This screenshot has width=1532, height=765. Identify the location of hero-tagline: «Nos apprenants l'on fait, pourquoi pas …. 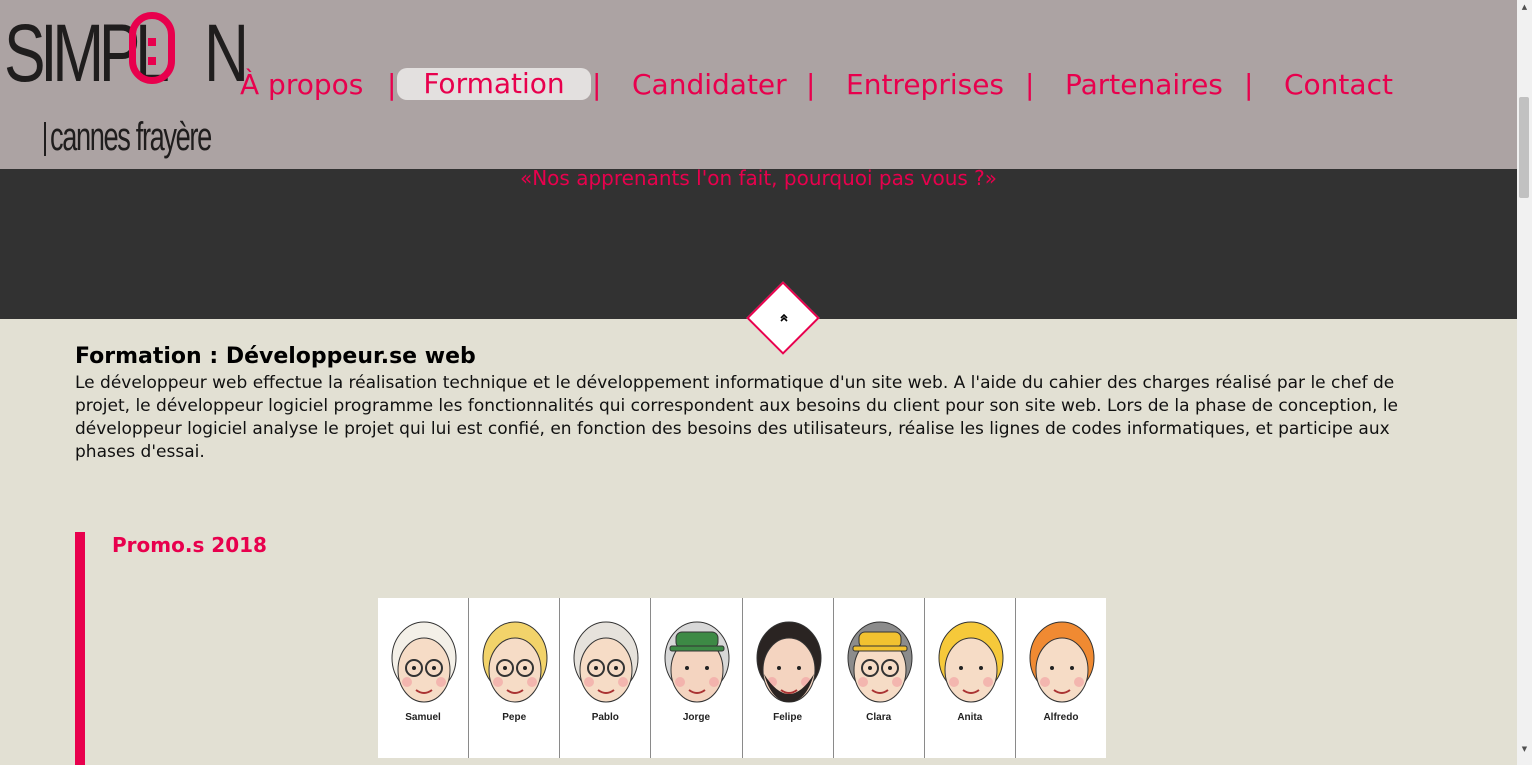
(758, 178).